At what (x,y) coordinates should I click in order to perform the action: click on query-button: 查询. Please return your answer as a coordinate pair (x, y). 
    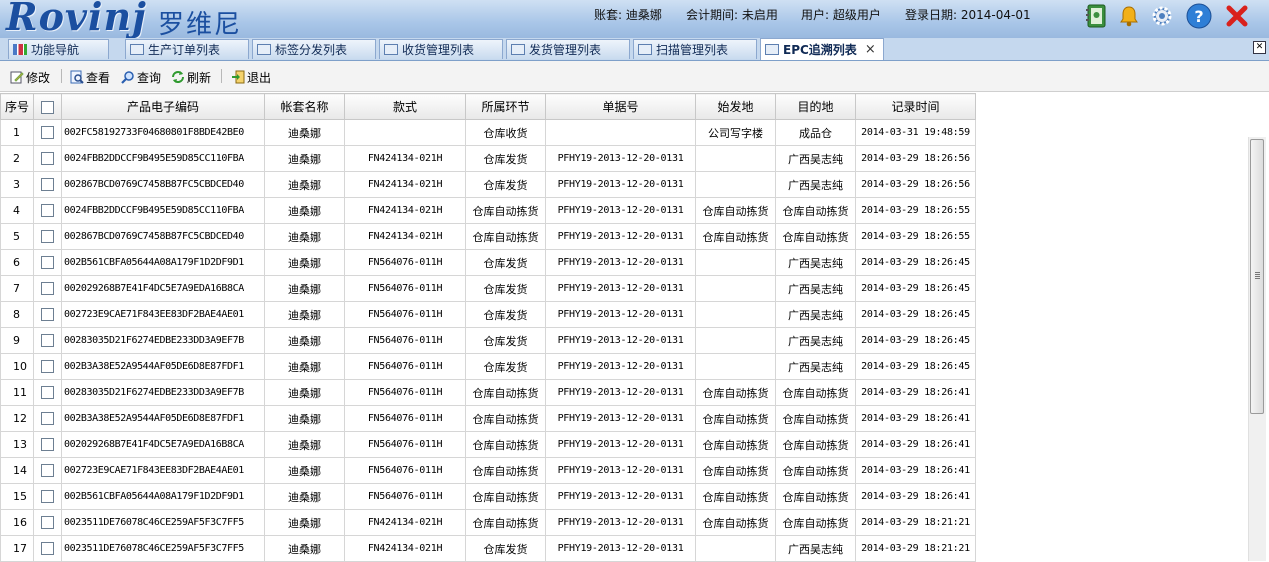
    Looking at the image, I should click on (141, 77).